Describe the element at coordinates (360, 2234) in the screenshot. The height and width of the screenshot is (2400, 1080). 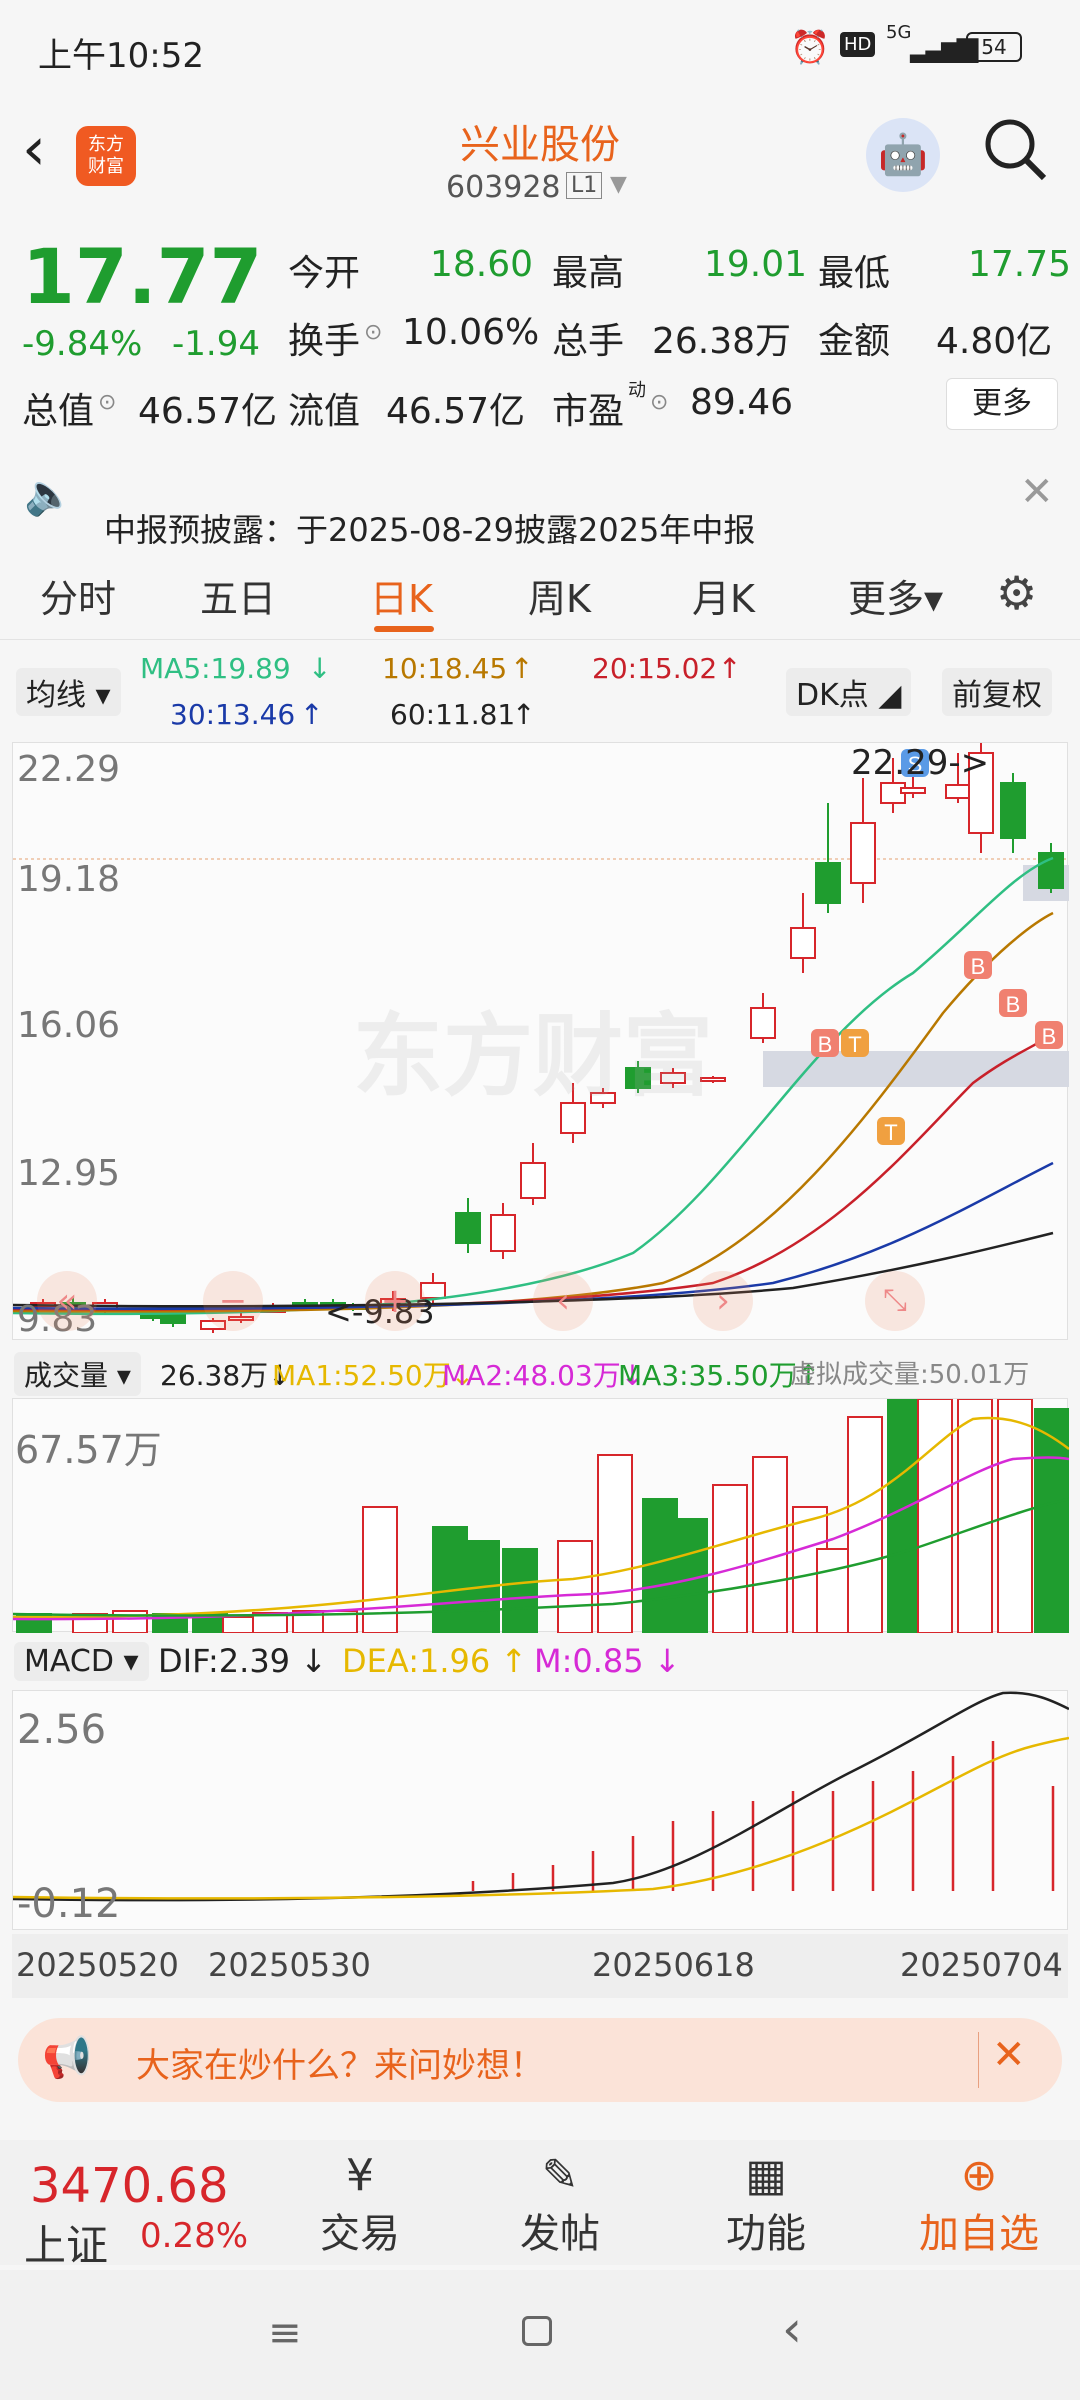
I see `trade-label: 交易` at that location.